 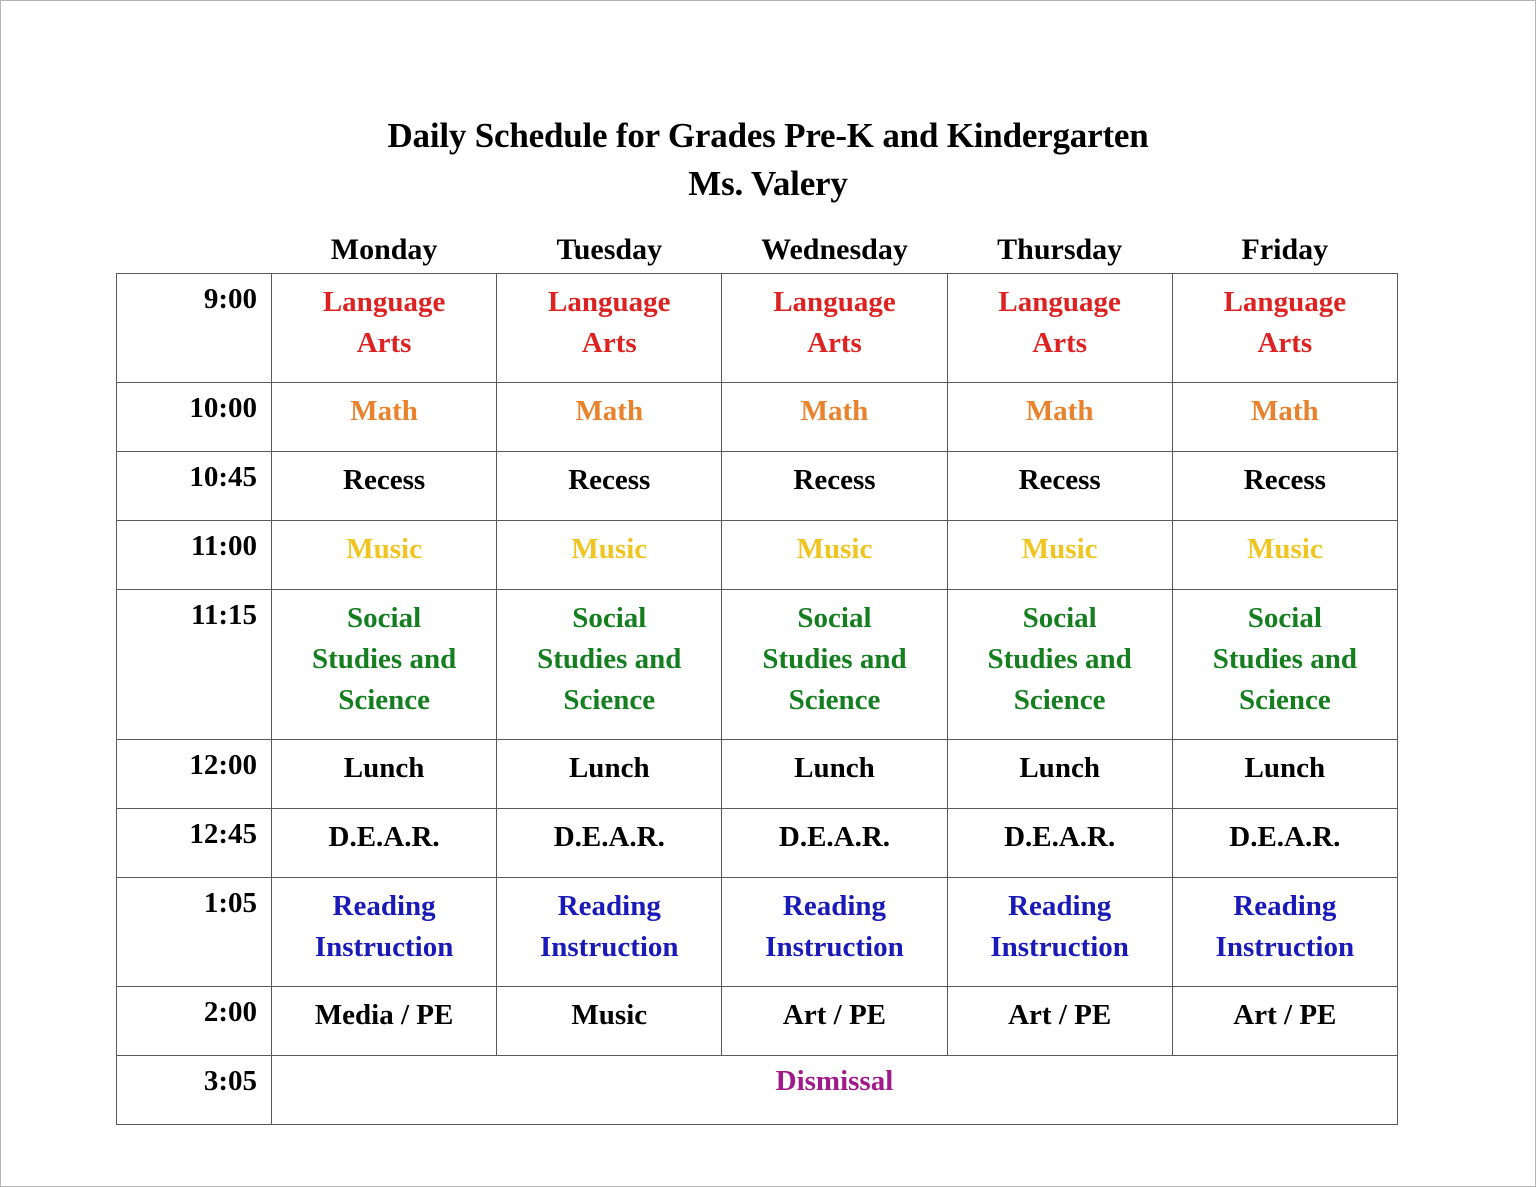 I want to click on time-column-header, so click(x=194, y=253).